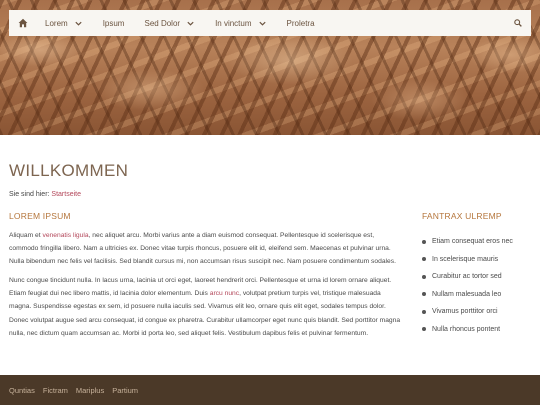  I want to click on list-item-label: Nullam malesuada leo, so click(467, 294).